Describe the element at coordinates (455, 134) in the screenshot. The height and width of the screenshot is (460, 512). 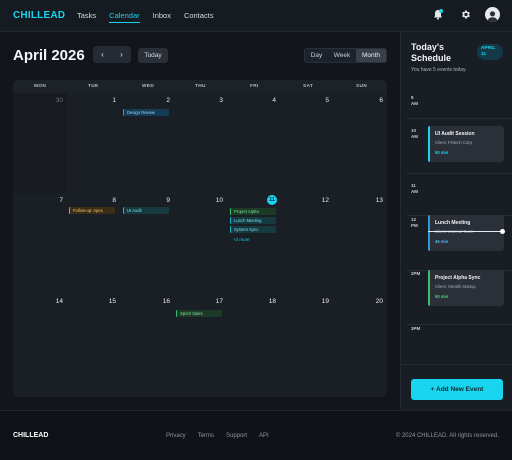
I see `event-title: UI Audit Session` at that location.